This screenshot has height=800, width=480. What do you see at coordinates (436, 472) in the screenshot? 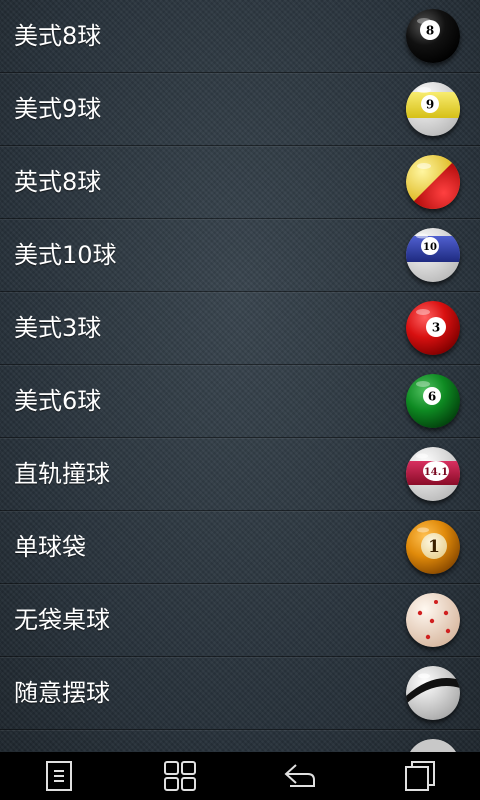
I see `ball-number: 14.1` at bounding box center [436, 472].